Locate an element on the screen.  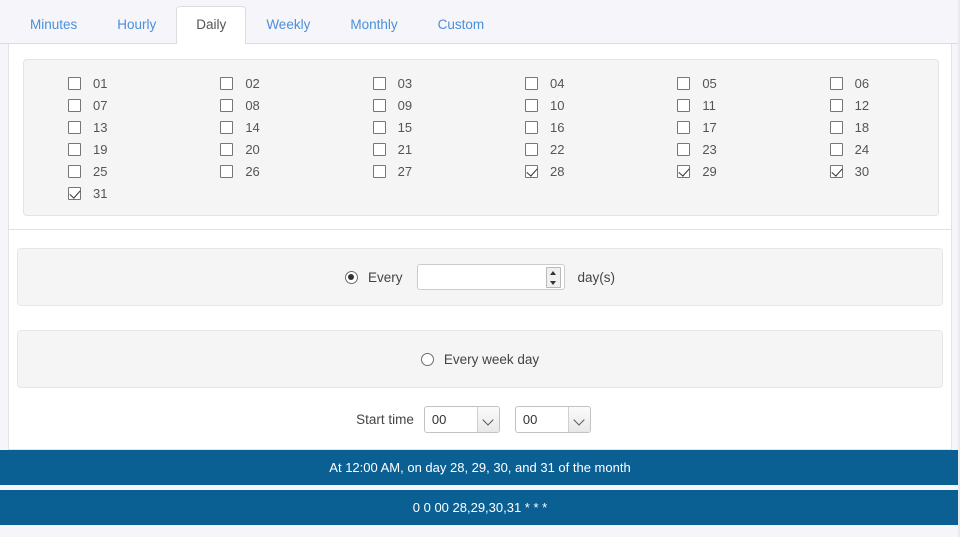
day-cell-27: 27 is located at coordinates (405, 171).